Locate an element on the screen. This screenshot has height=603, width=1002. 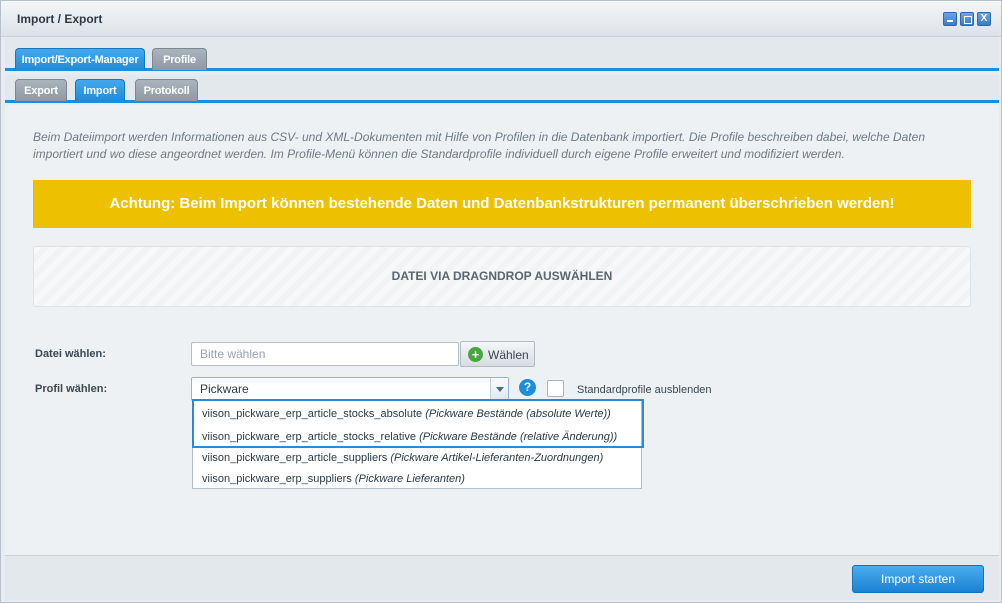
tab-import: Import is located at coordinates (100, 90).